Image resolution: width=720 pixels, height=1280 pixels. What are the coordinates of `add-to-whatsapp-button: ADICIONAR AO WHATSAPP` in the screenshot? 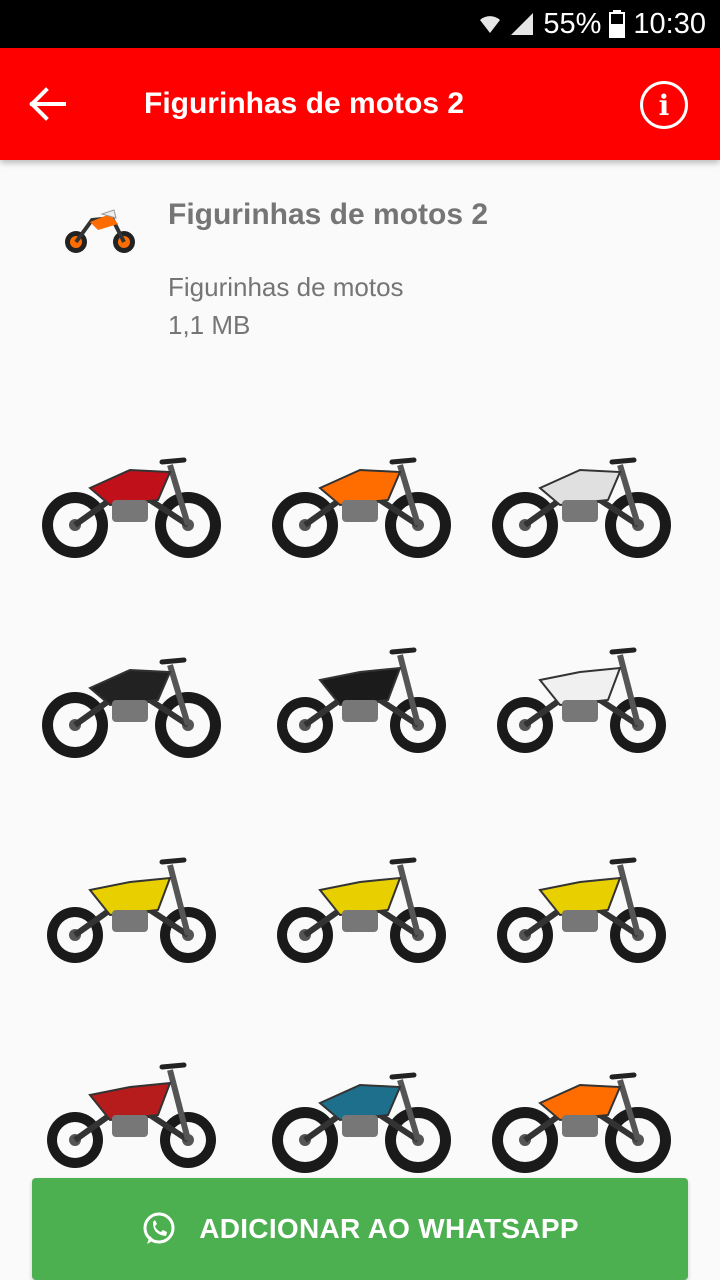 It's located at (360, 1229).